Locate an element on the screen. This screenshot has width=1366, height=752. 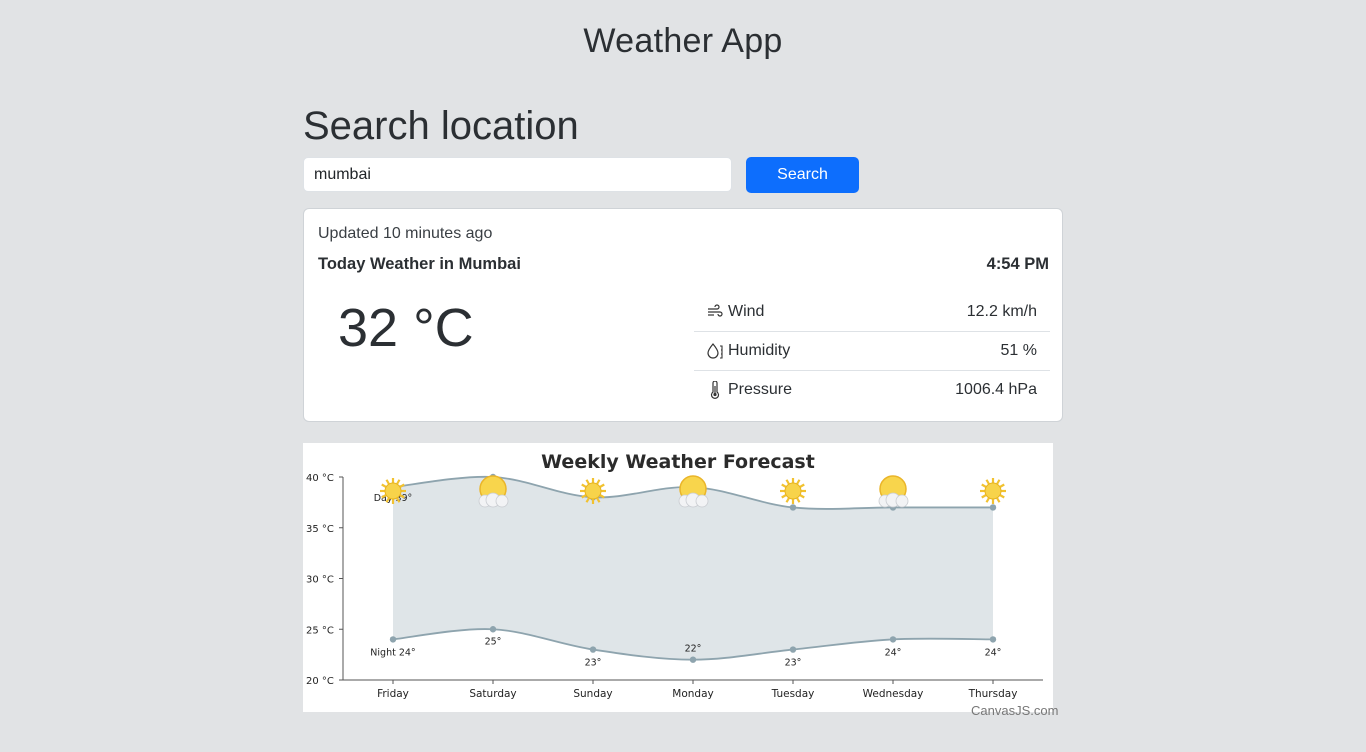
y-tick-label: 30 °C is located at coordinates (320, 580).